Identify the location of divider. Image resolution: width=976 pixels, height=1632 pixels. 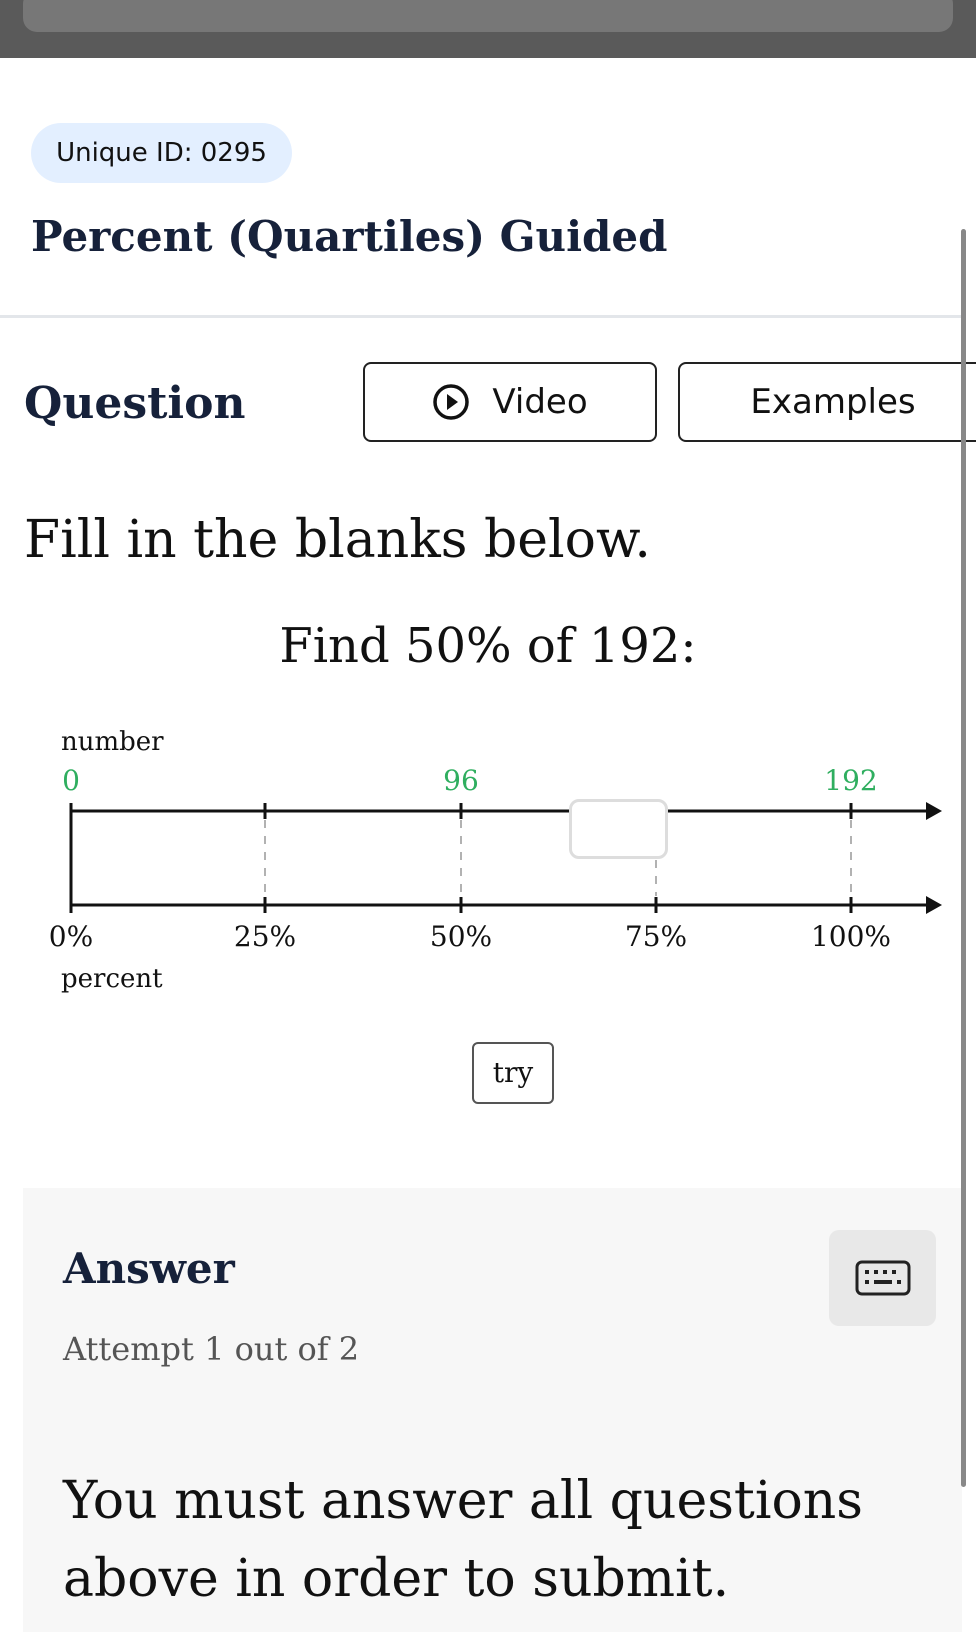
(481, 316).